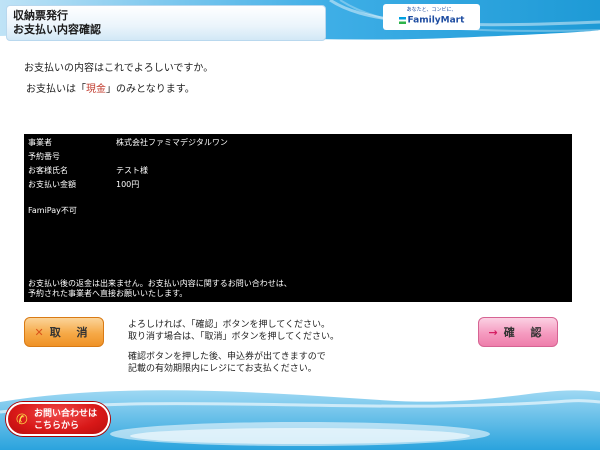 The width and height of the screenshot is (600, 450). Describe the element at coordinates (229, 325) in the screenshot. I see `instruction-line1: よろしければ、「確認」ボタンを押してください。` at that location.